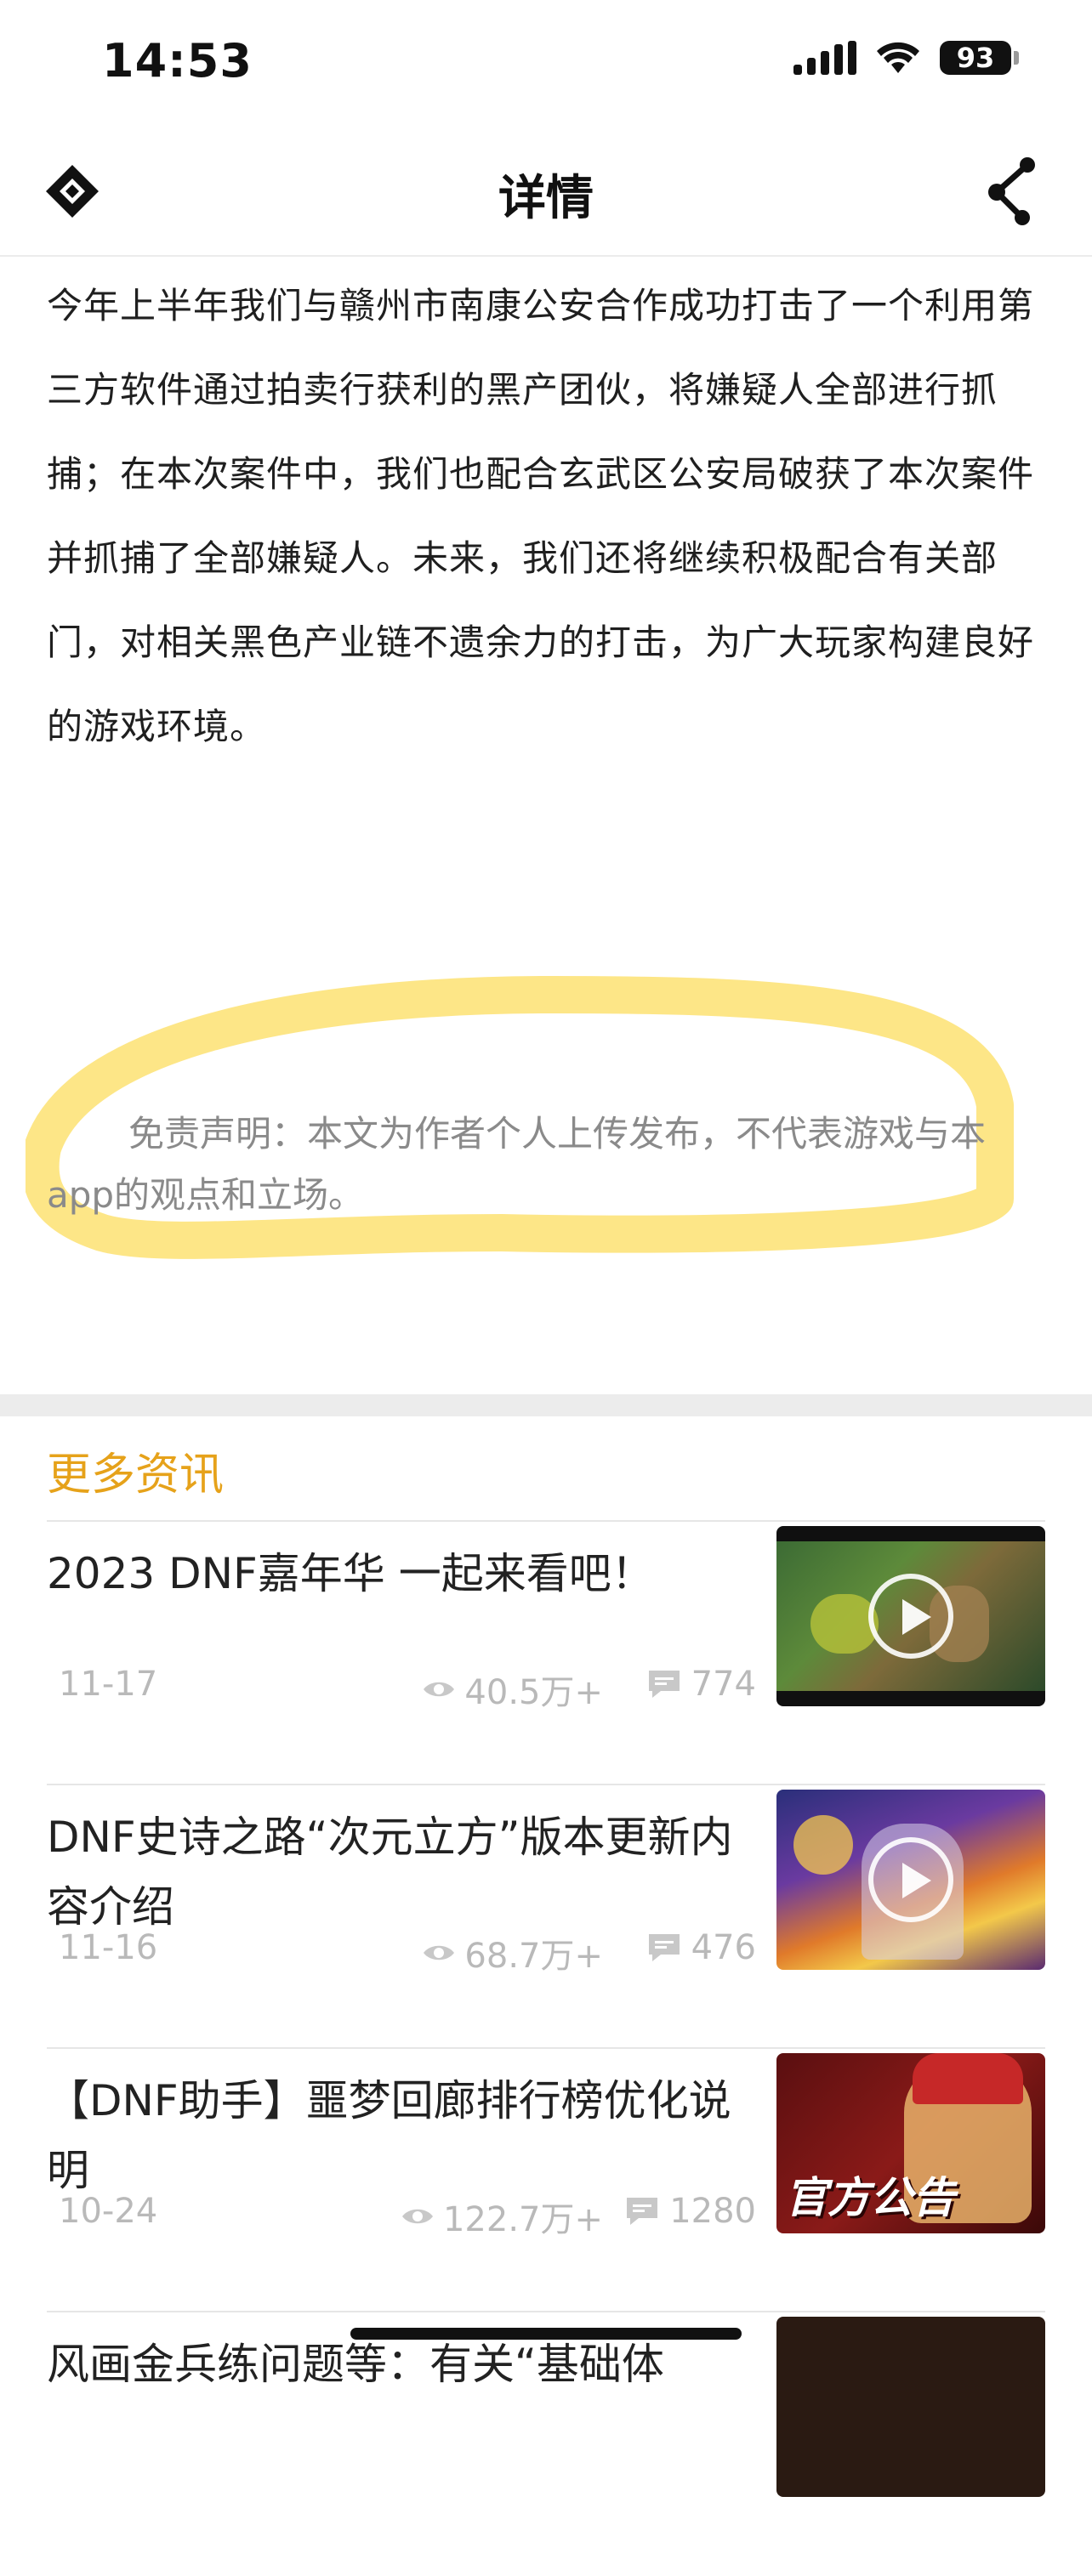 This screenshot has height=2576, width=1092. I want to click on news-item: DNF史诗之路“次元立方”版本更新内容介绍 11-16 68.7万+ 476, so click(546, 1917).